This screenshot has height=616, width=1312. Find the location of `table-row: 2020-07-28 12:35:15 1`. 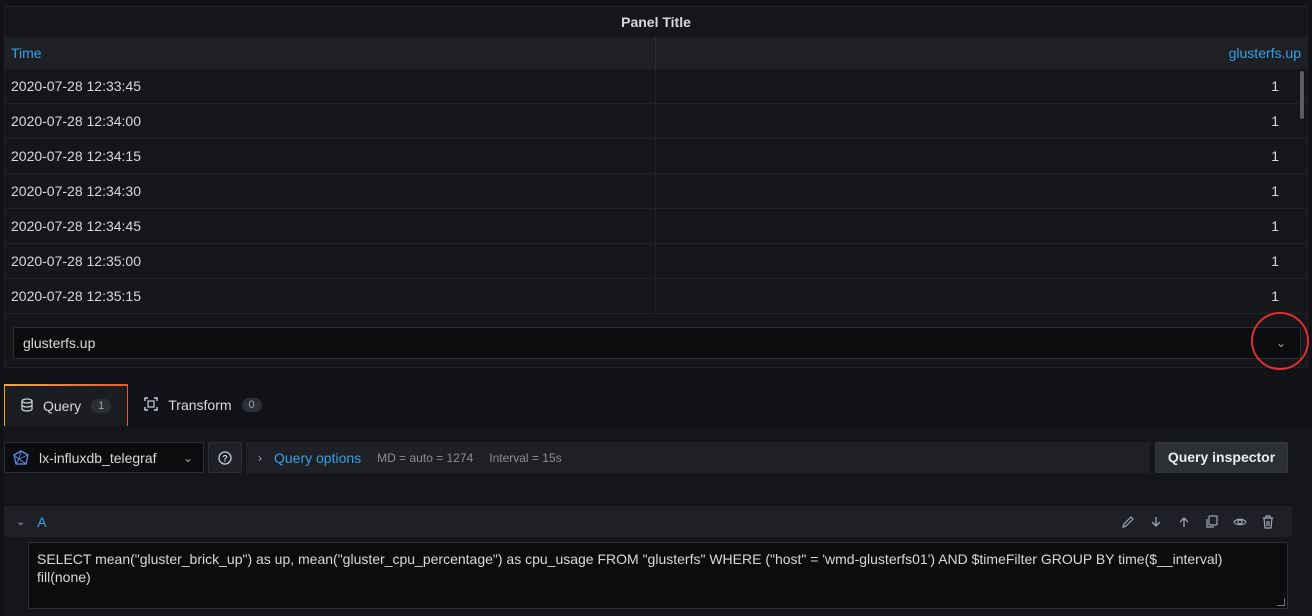

table-row: 2020-07-28 12:35:15 1 is located at coordinates (656, 296).